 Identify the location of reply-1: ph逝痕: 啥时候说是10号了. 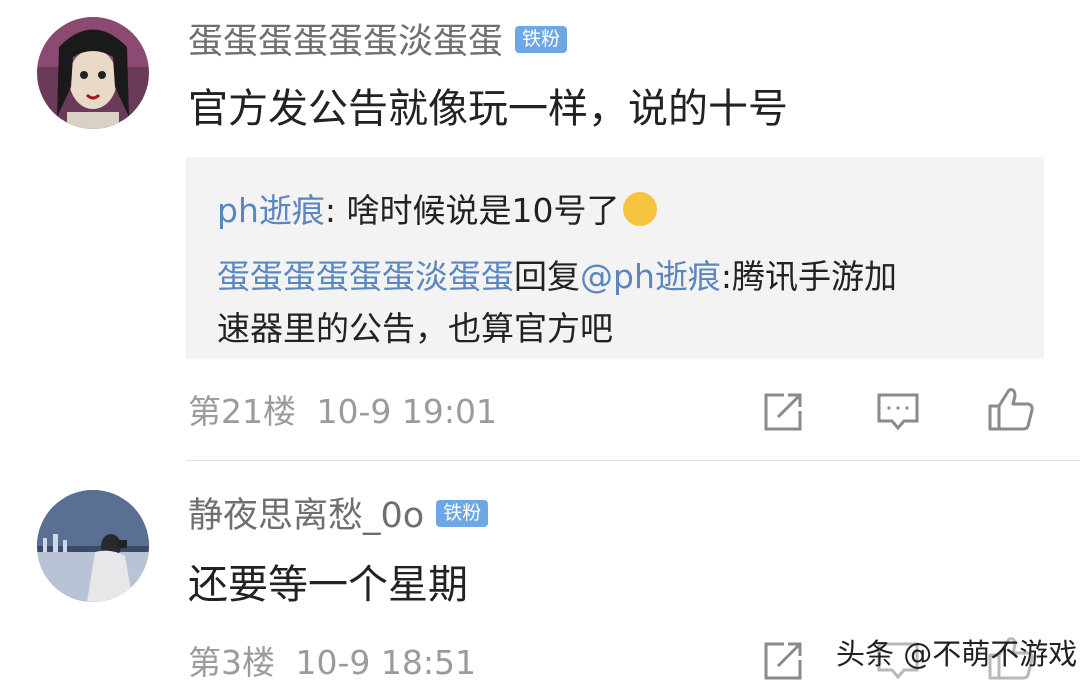
(437, 210).